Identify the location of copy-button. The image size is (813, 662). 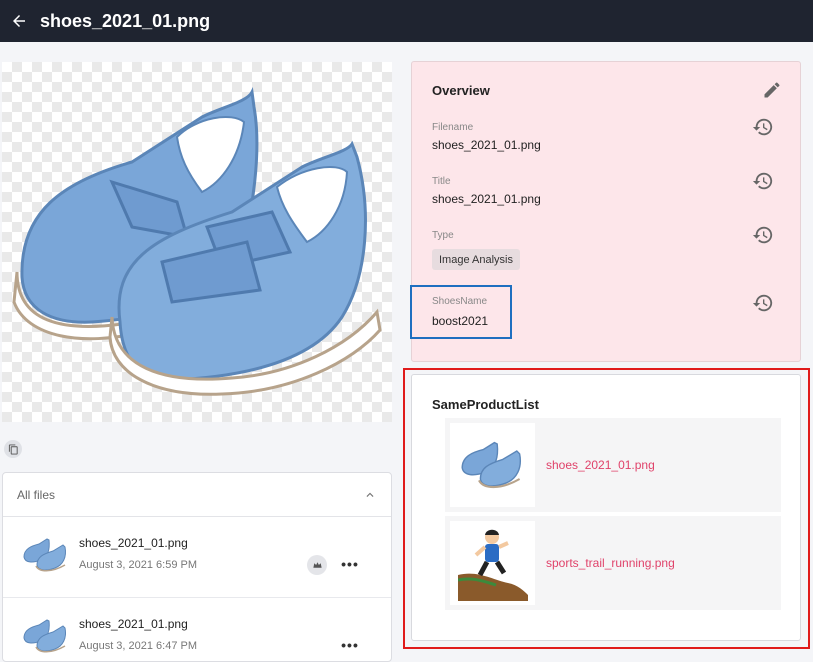
(13, 449).